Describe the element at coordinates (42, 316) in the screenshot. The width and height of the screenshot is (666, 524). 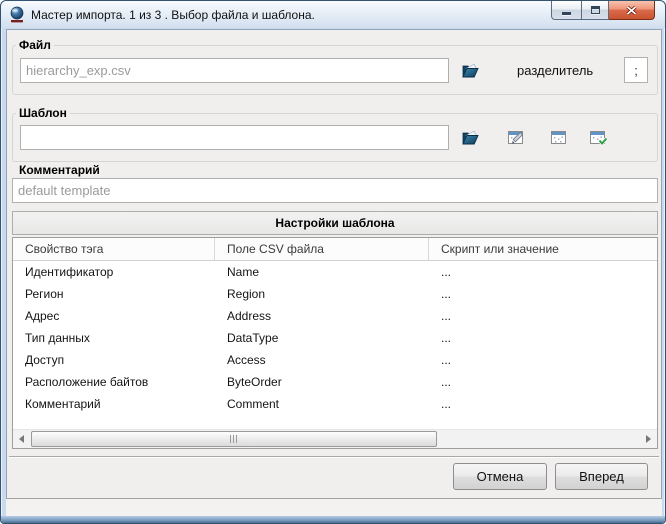
I see `cell-property: Адрес` at that location.